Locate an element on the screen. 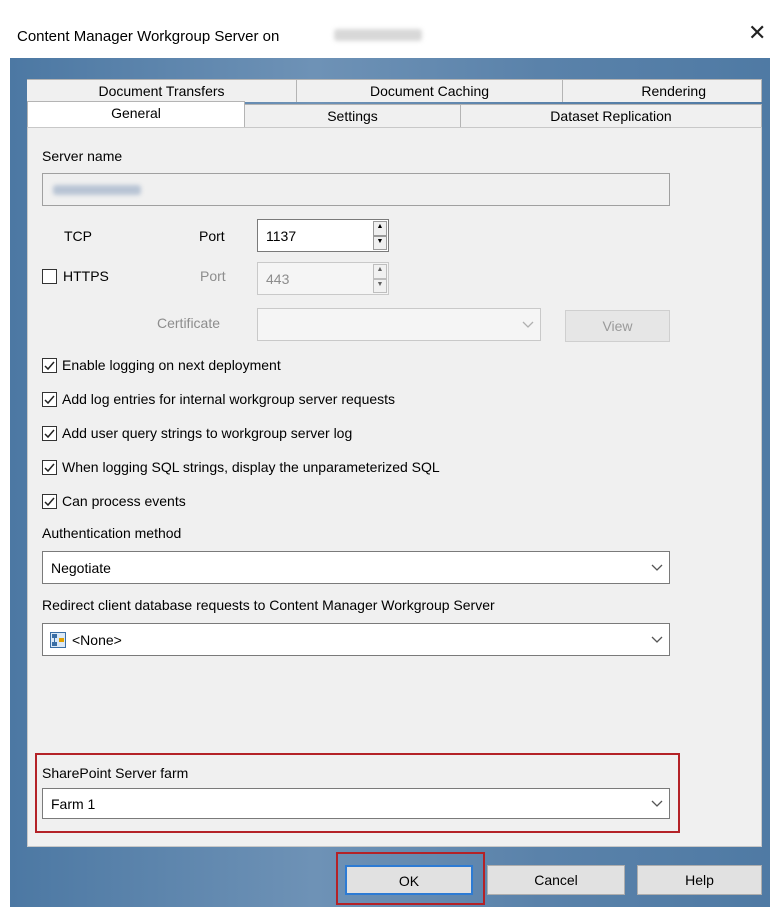 The image size is (770, 907). view-button: View is located at coordinates (617, 326).